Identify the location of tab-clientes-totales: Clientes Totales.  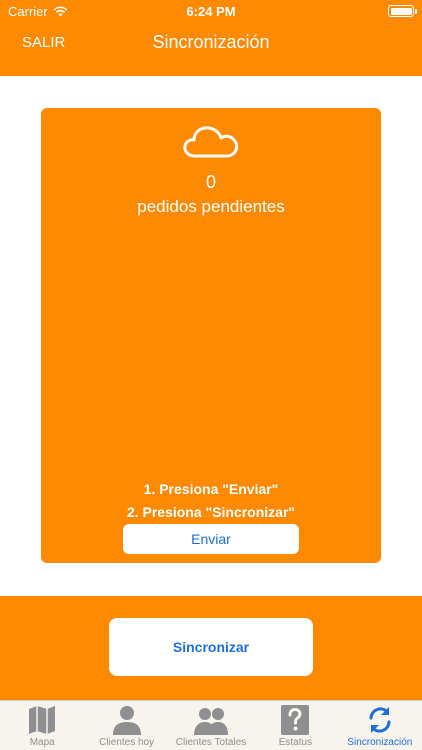
(211, 725).